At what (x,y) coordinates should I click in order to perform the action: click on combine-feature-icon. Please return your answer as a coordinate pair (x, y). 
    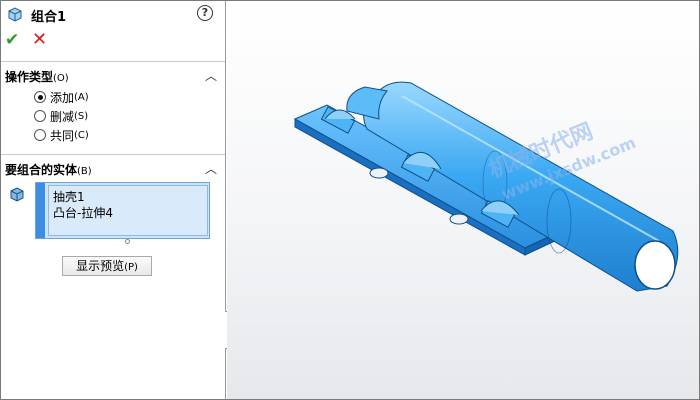
    Looking at the image, I should click on (15, 14).